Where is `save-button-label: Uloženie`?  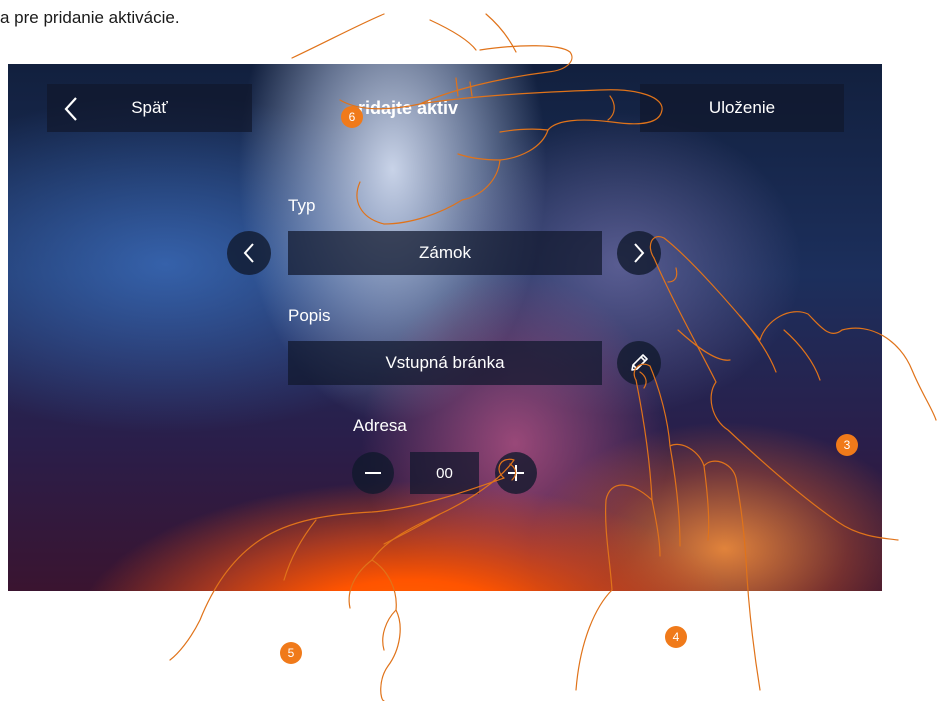
save-button-label: Uloženie is located at coordinates (742, 107).